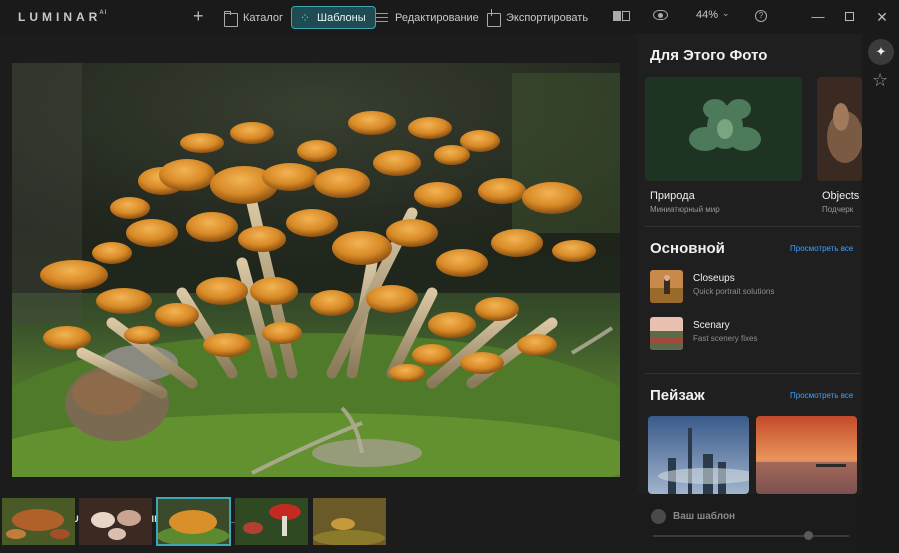 The height and width of the screenshot is (553, 899). What do you see at coordinates (714, 278) in the screenshot?
I see `template-title-closeups: Closeups` at bounding box center [714, 278].